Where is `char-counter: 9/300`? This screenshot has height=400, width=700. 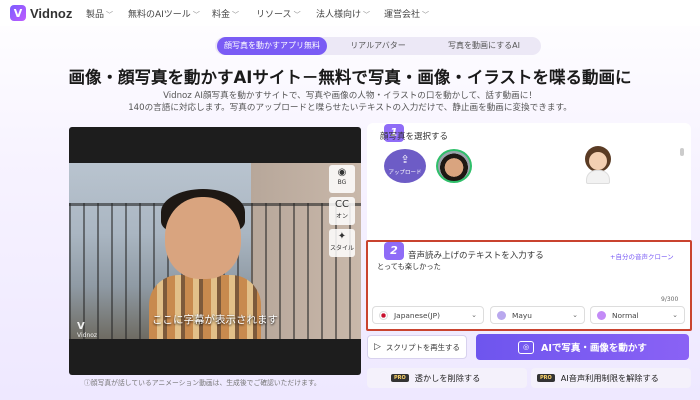
char-counter: 9/300 is located at coordinates (670, 299).